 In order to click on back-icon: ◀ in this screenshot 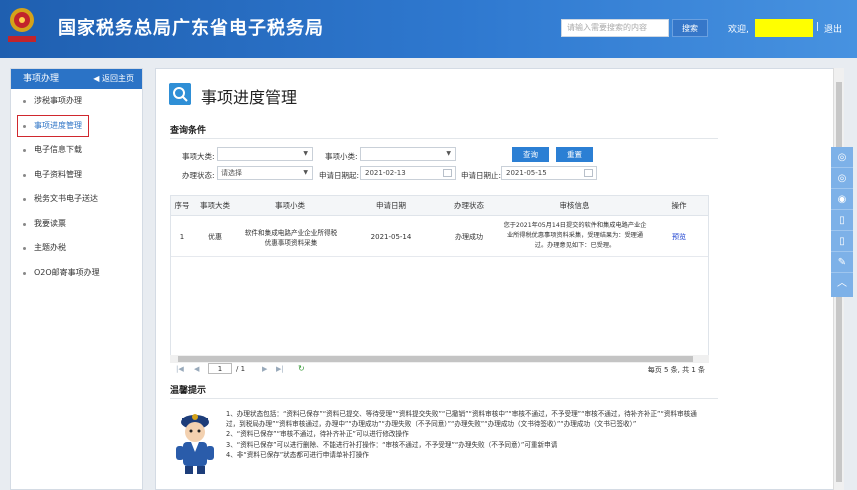, I will do `click(97, 78)`.